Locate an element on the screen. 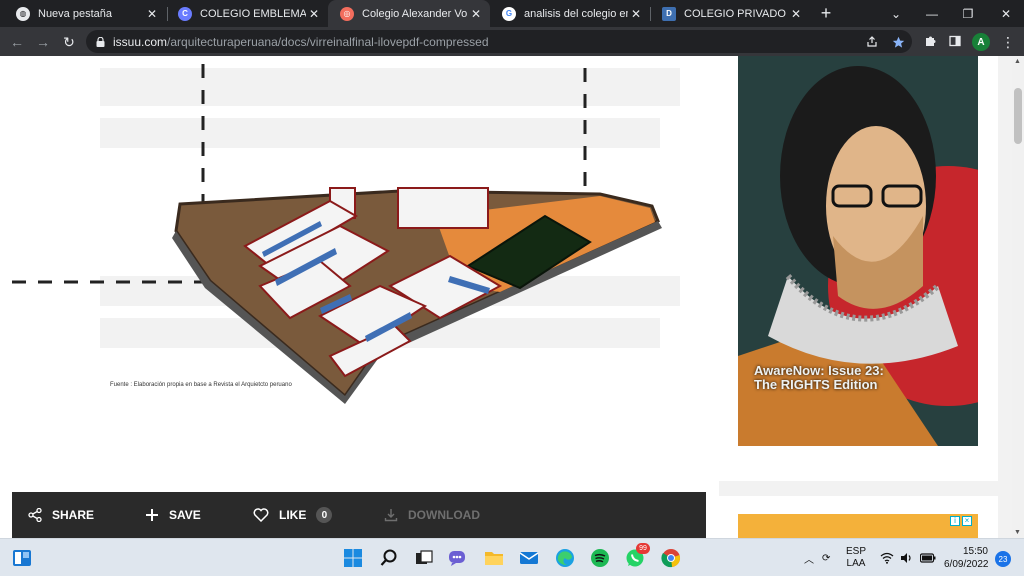  lock-icon is located at coordinates (100, 41).